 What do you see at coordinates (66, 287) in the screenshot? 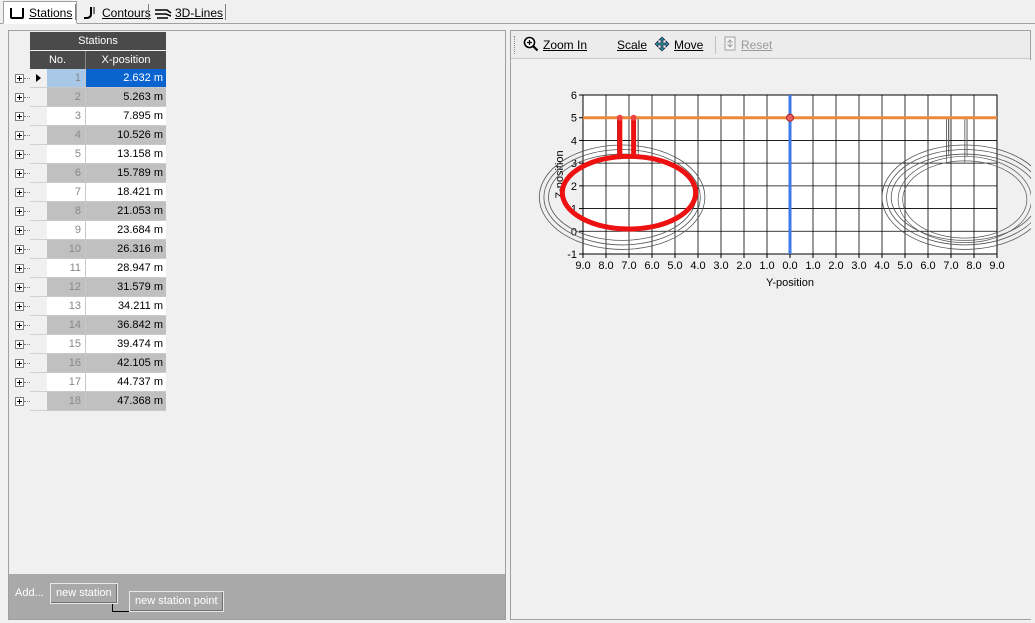
I see `station-number-cell: 12` at bounding box center [66, 287].